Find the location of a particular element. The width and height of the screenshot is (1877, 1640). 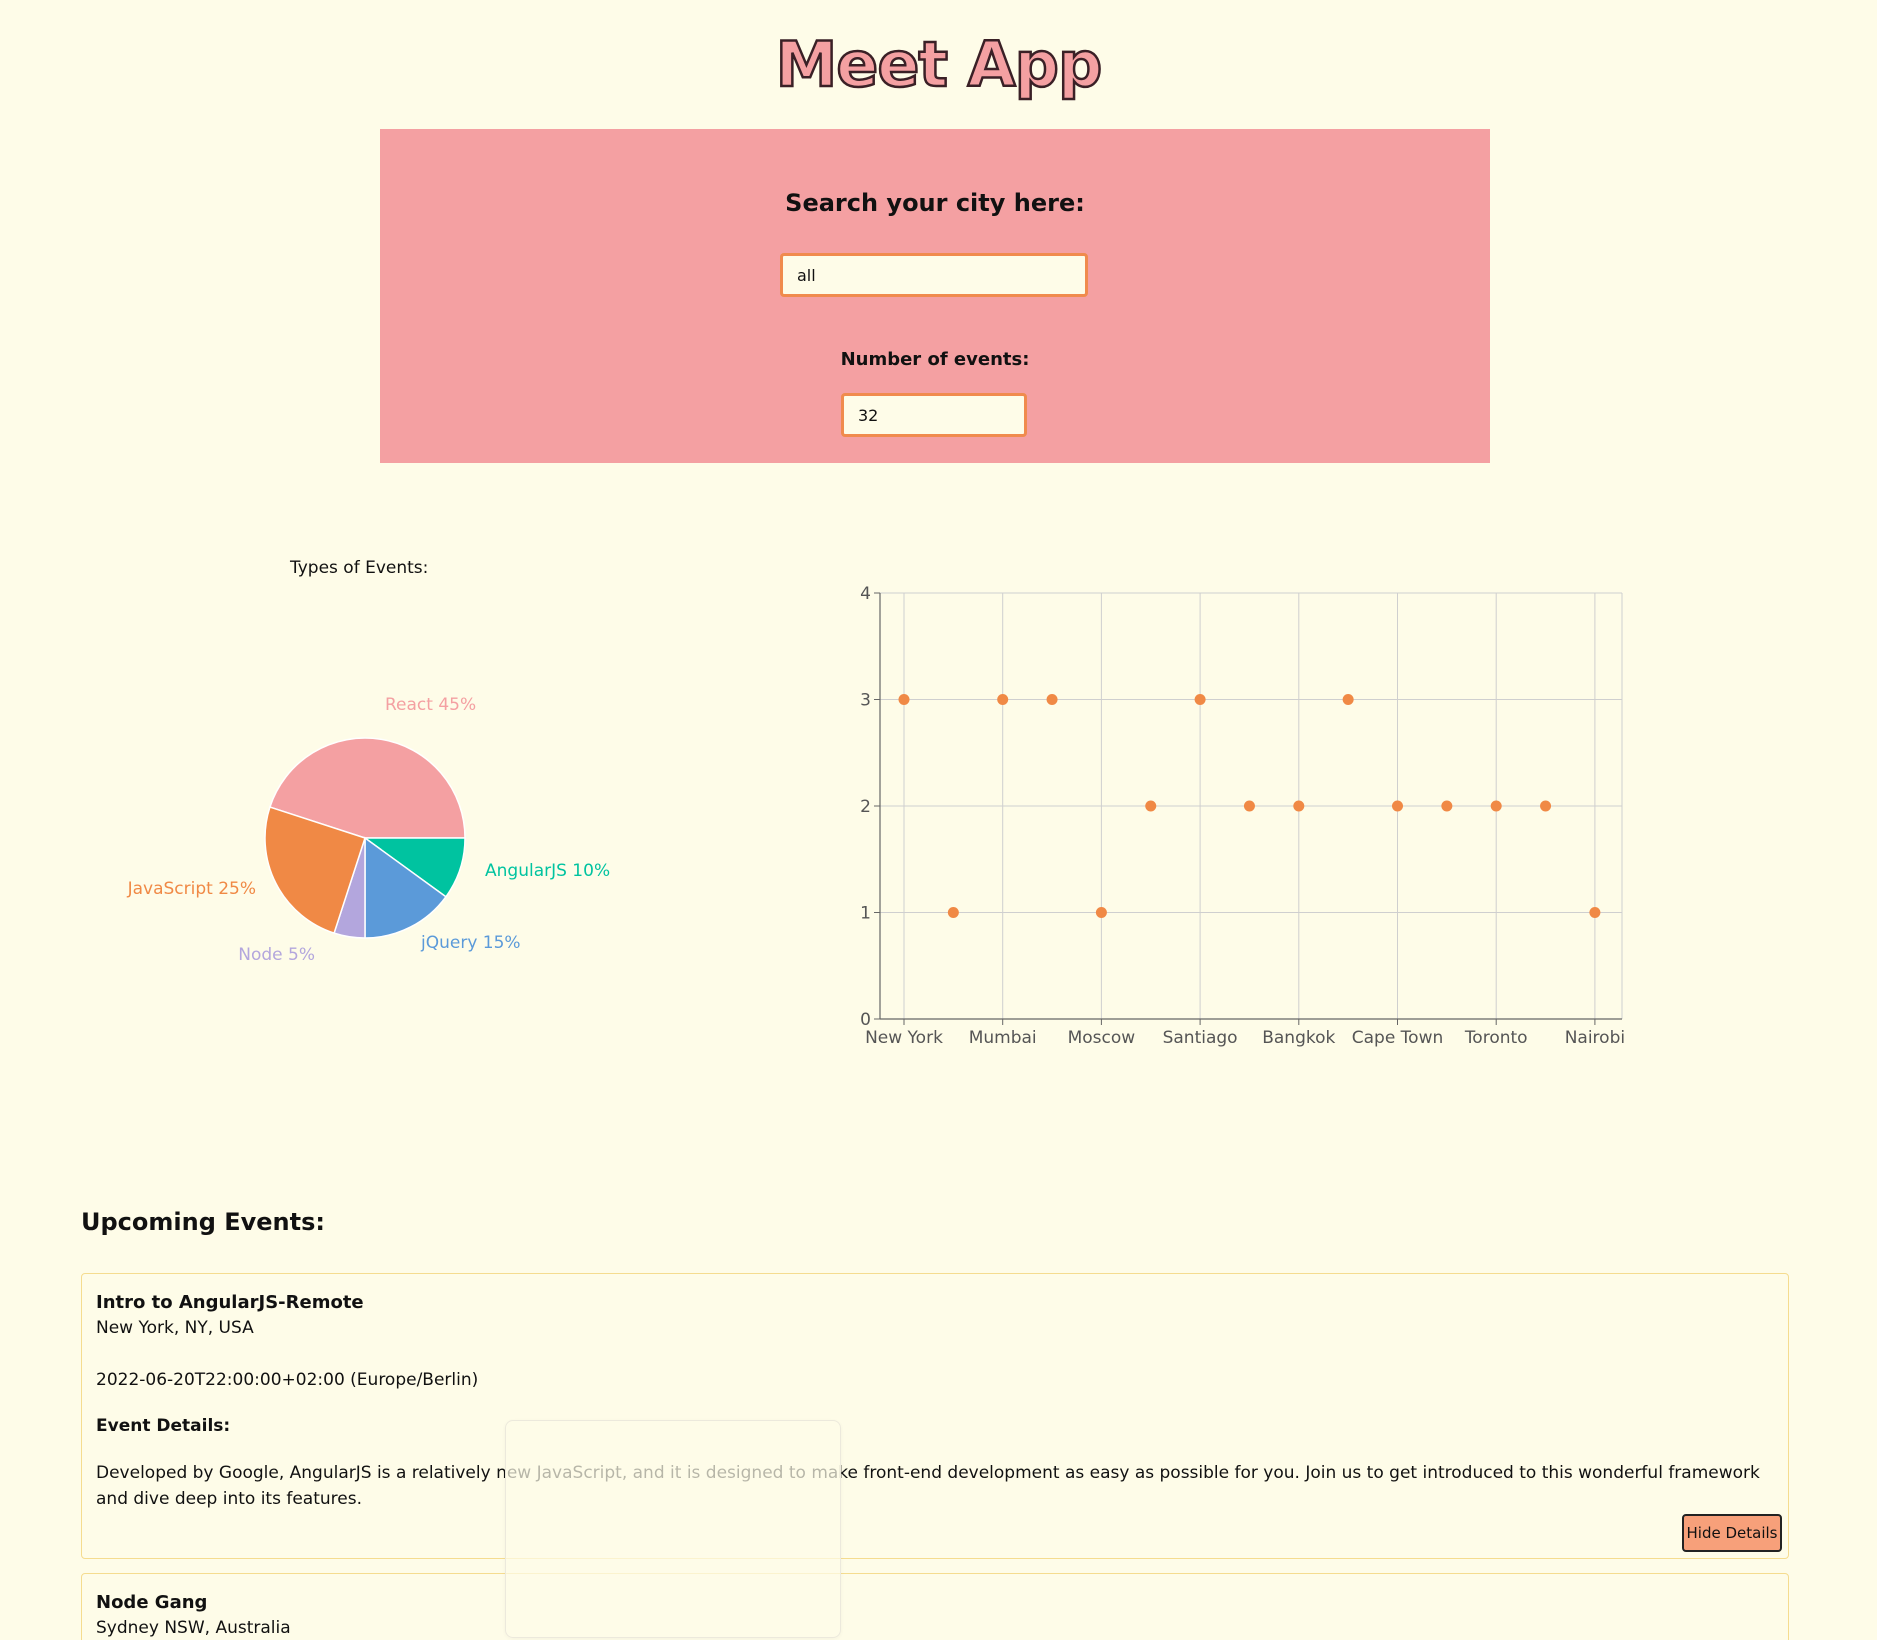

event-card: Node Gang Sydney NSW, Australia is located at coordinates (935, 1606).